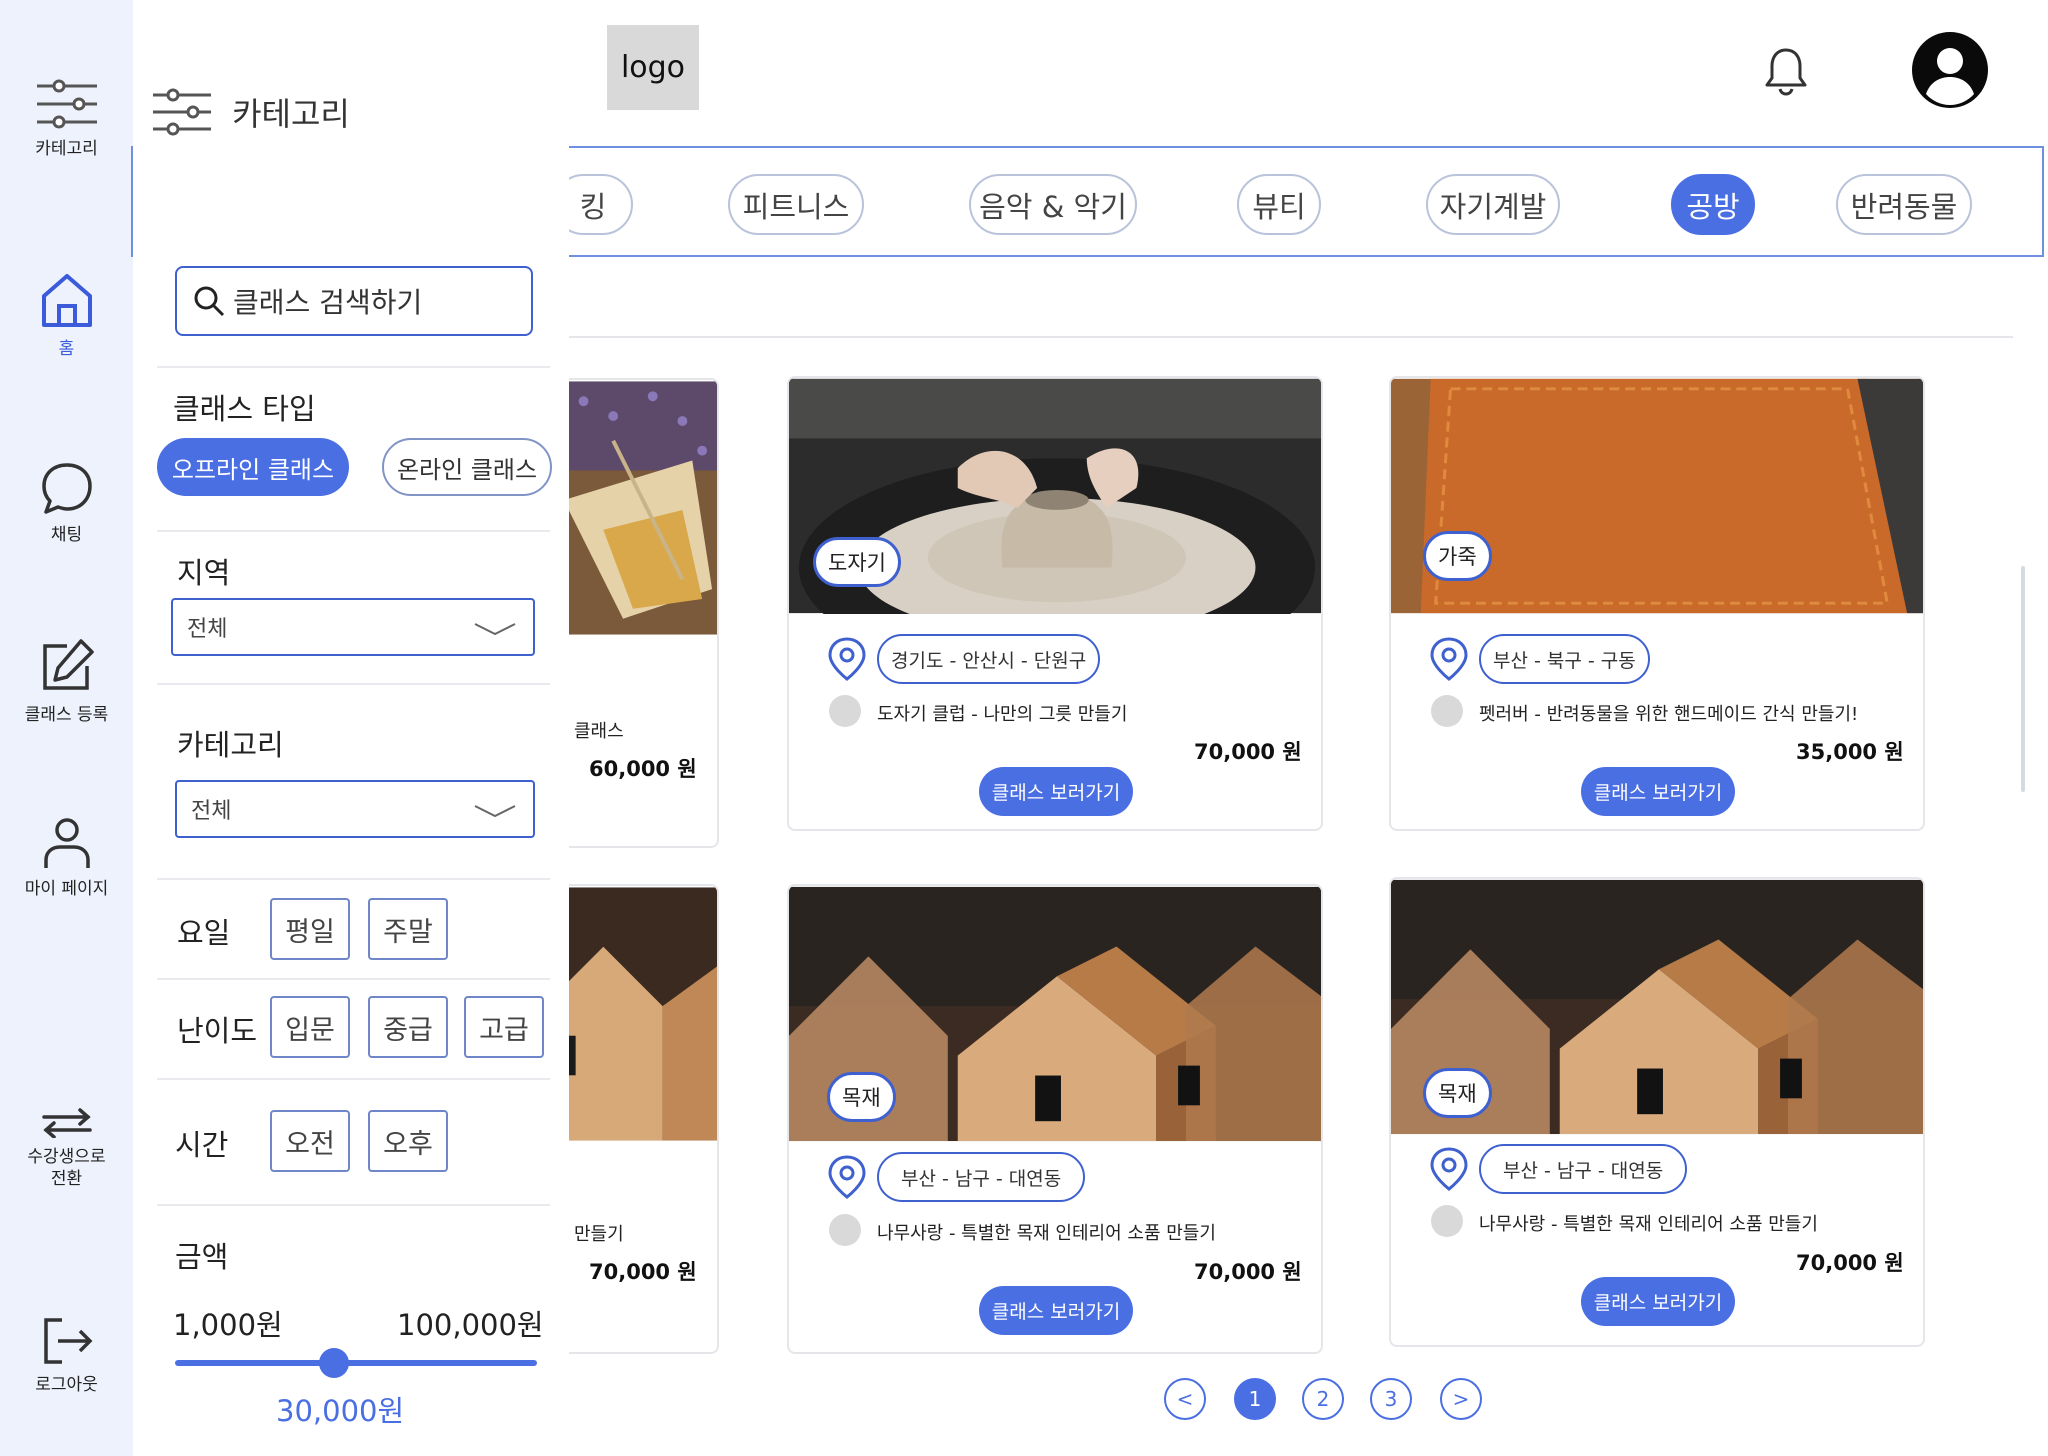 The width and height of the screenshot is (2048, 1456). What do you see at coordinates (408, 1027) in the screenshot?
I see `level-option-intermediate: 중급` at bounding box center [408, 1027].